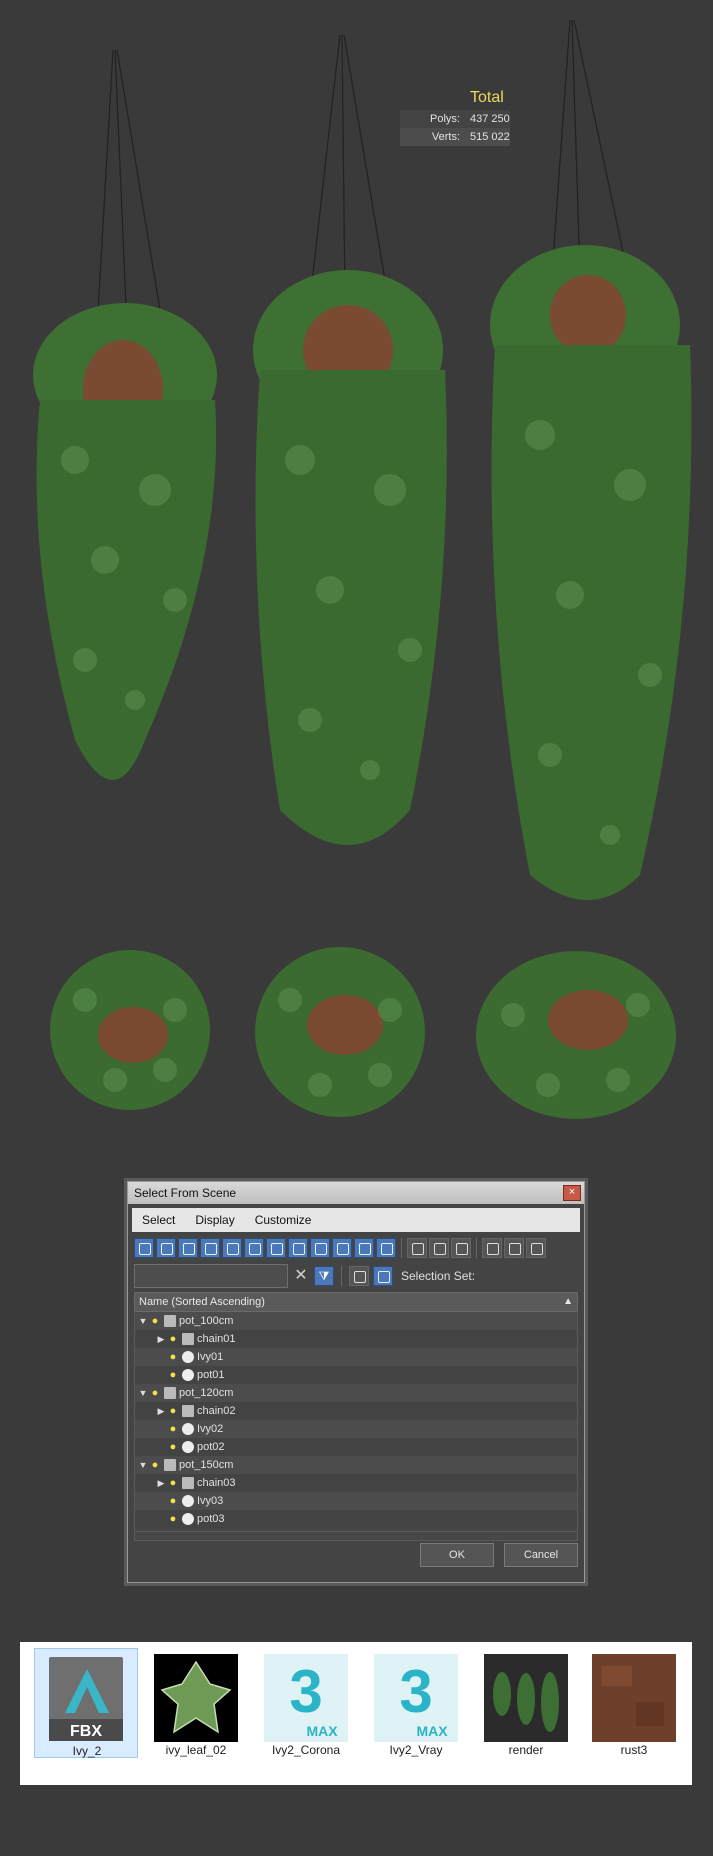 The width and height of the screenshot is (713, 1856). I want to click on svg-text: MAX, so click(322, 1731).